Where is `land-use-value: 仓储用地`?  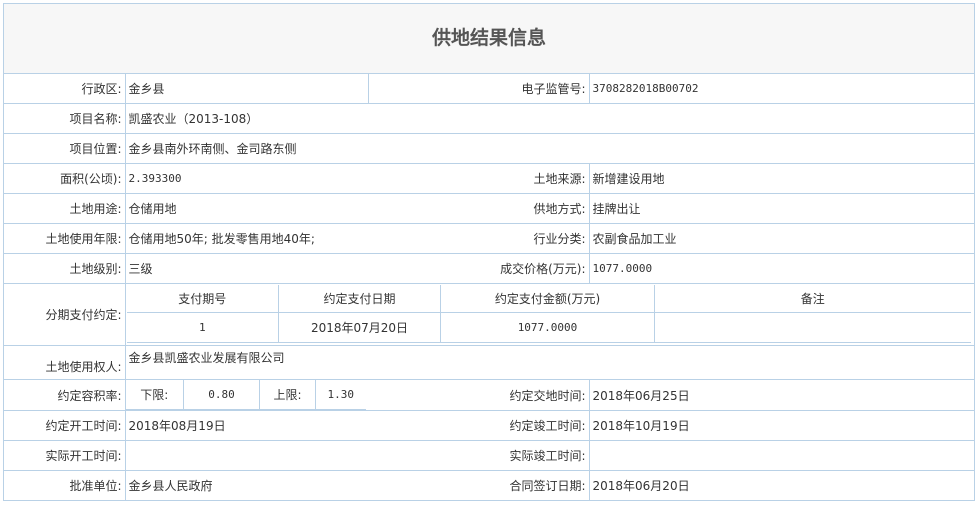
land-use-value: 仓储用地 is located at coordinates (246, 208).